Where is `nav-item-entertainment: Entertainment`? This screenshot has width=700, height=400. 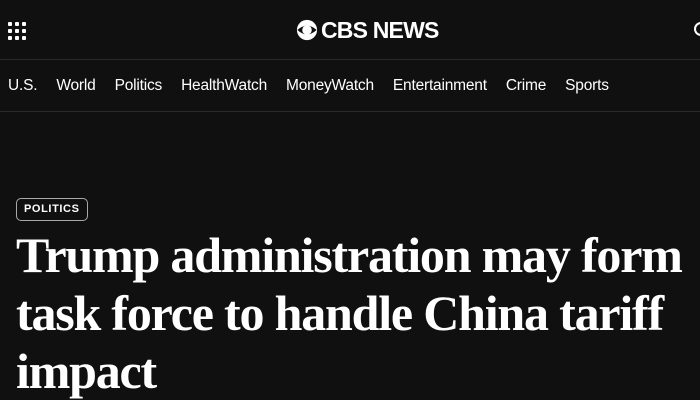 nav-item-entertainment: Entertainment is located at coordinates (440, 86).